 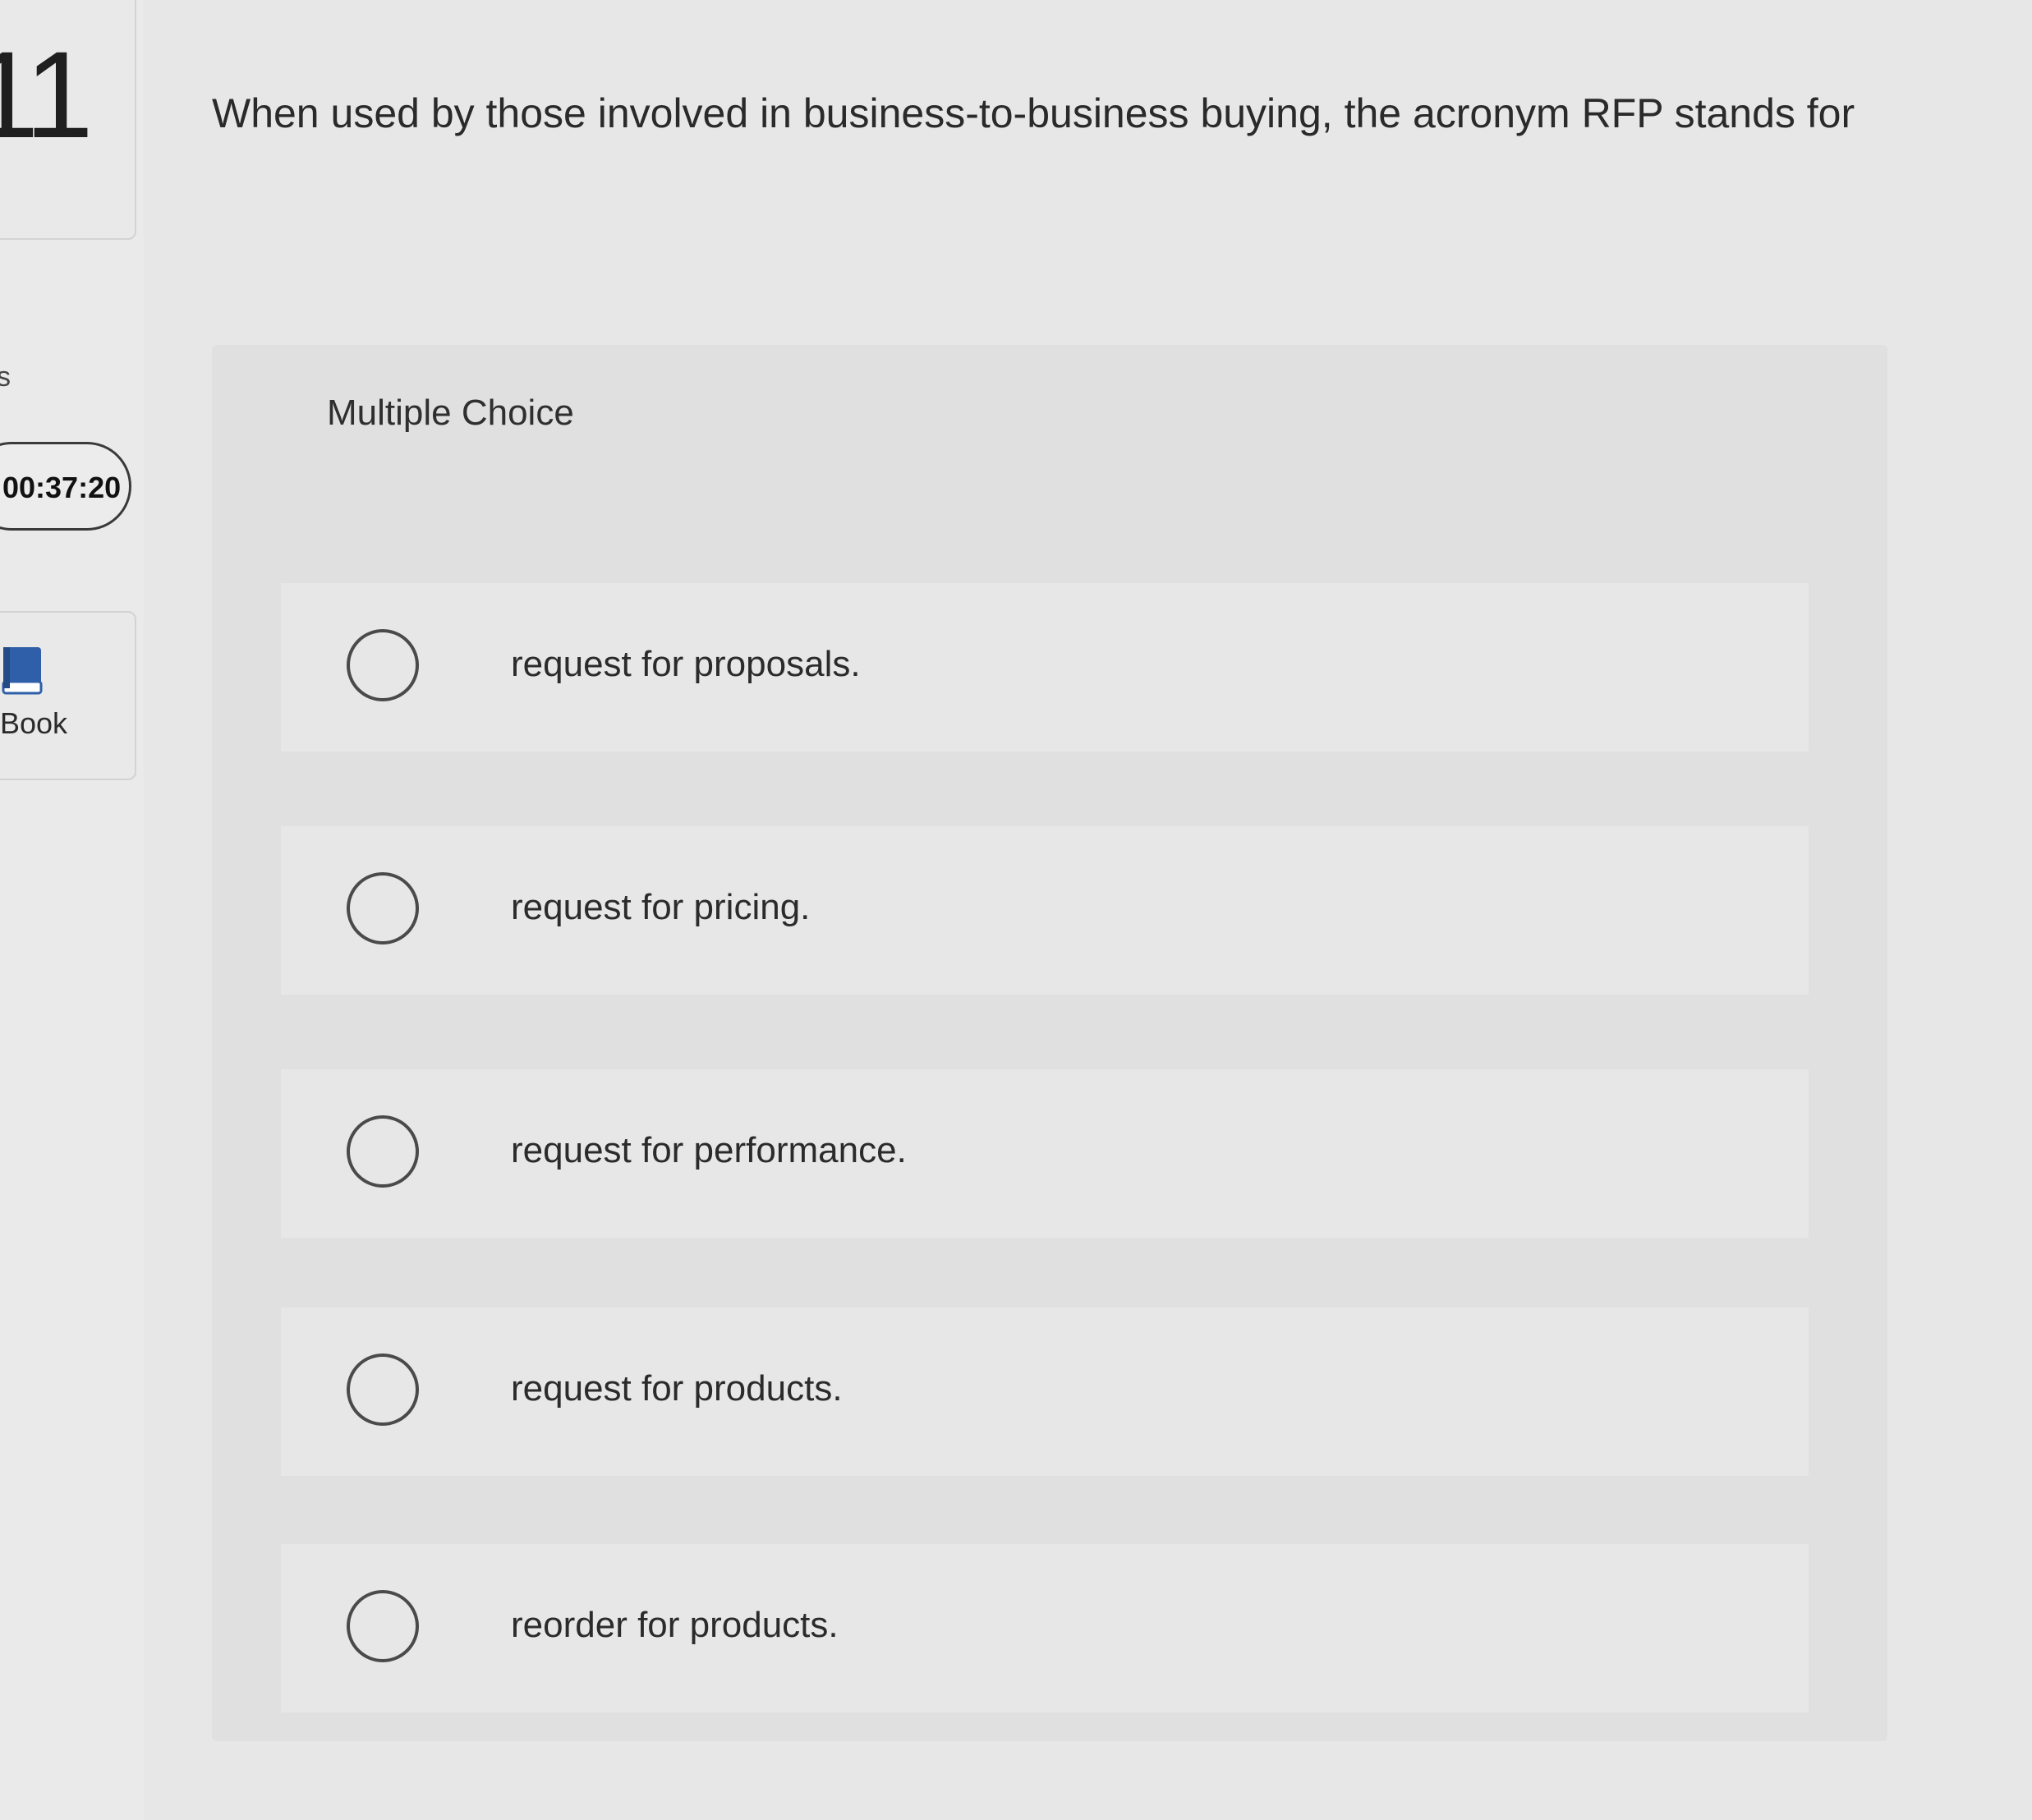 What do you see at coordinates (686, 664) in the screenshot?
I see `choice-label: request for proposals.` at bounding box center [686, 664].